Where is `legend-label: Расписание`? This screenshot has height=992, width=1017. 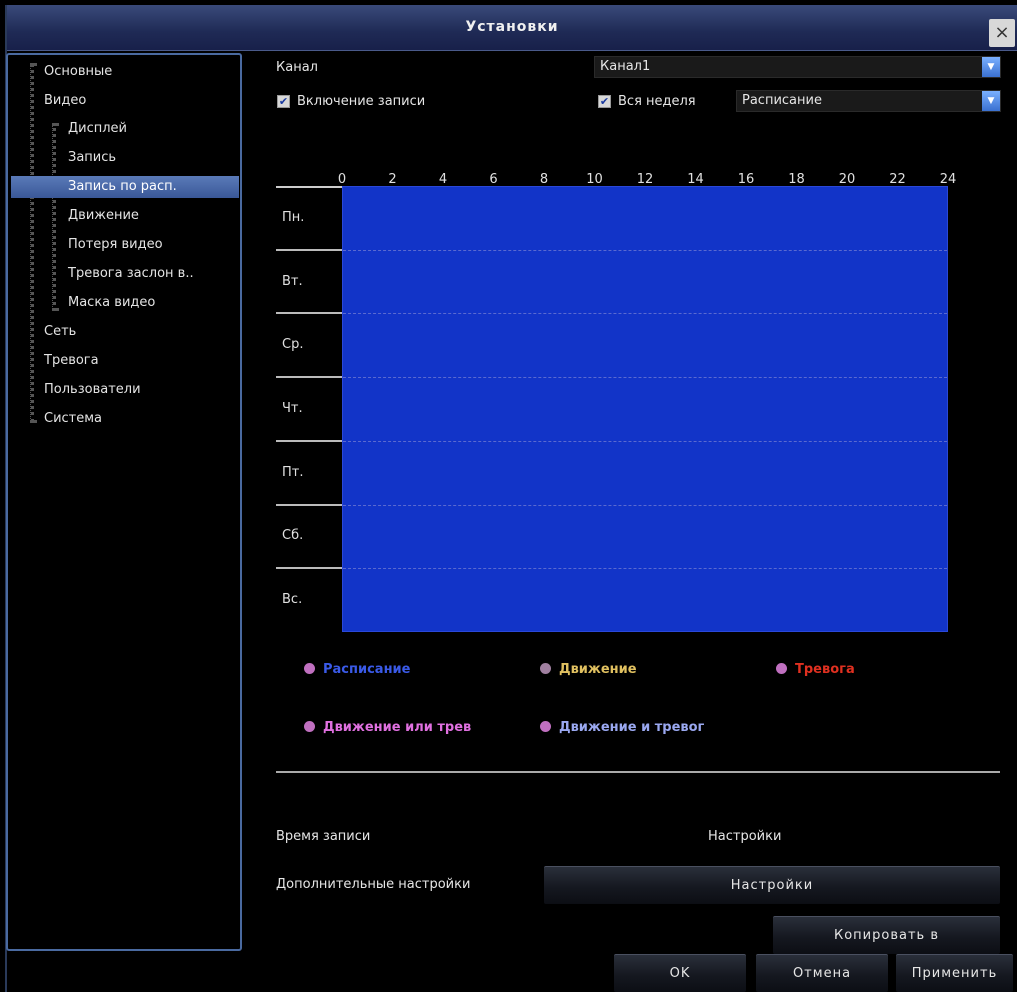
legend-label: Расписание is located at coordinates (367, 669).